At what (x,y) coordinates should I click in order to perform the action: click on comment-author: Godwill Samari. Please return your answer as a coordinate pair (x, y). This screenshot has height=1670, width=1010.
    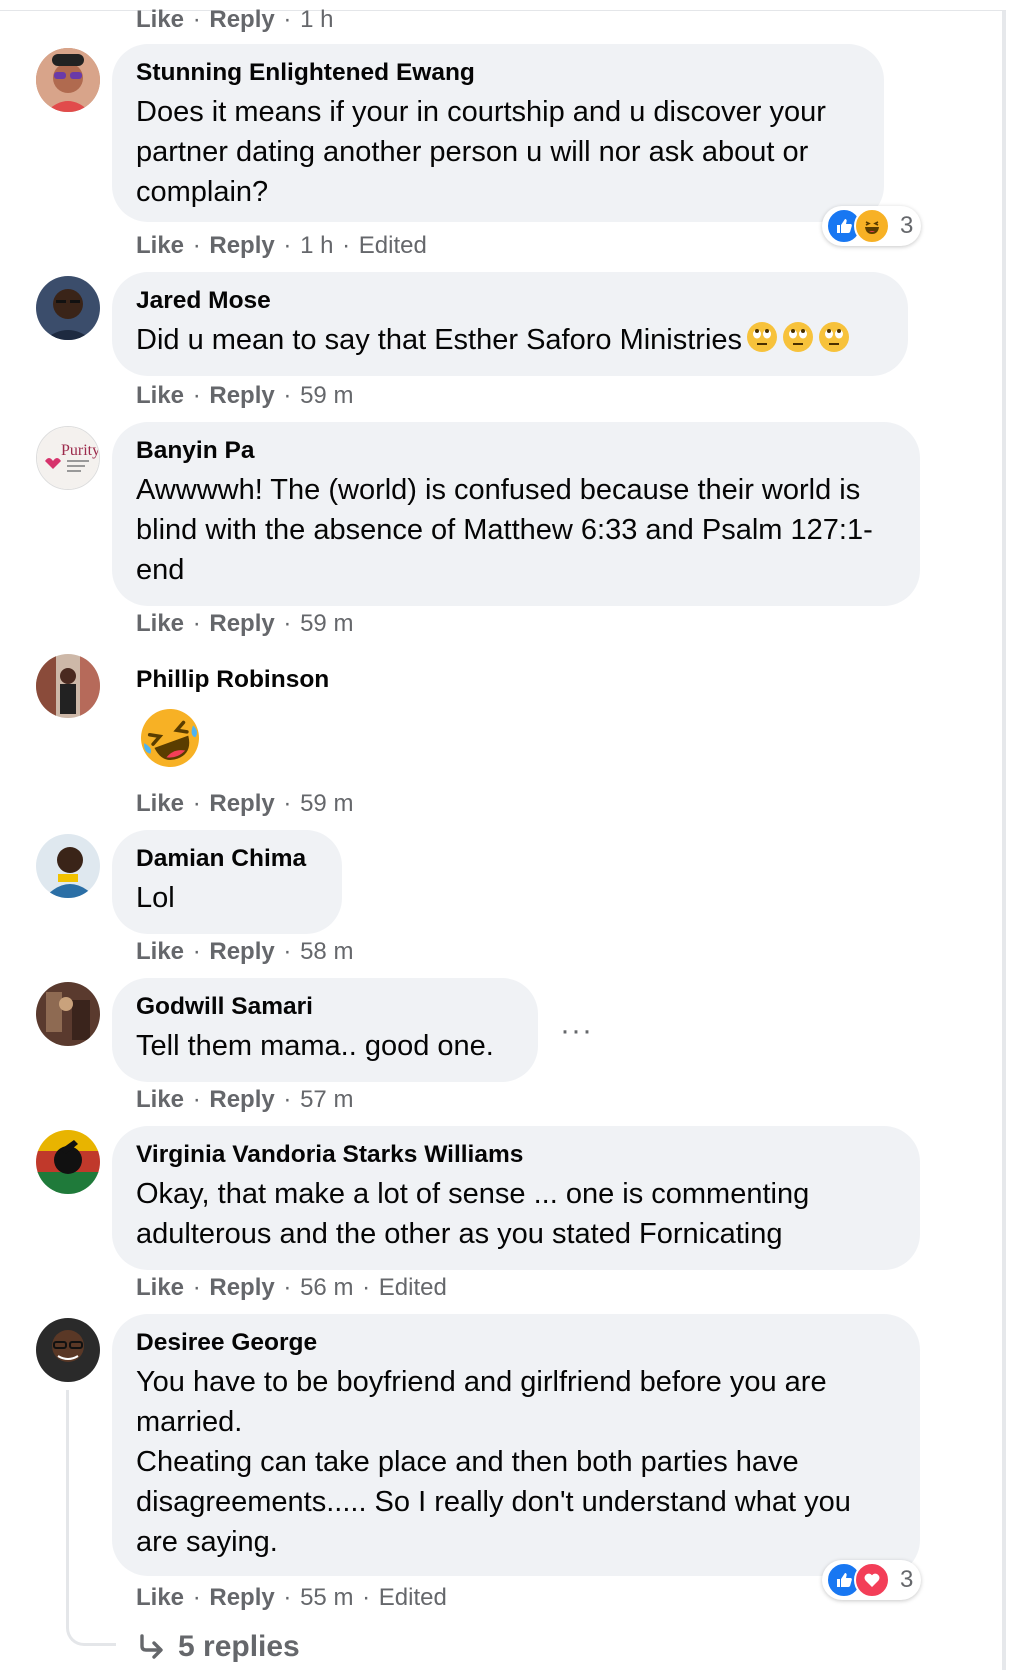
    Looking at the image, I should click on (325, 1007).